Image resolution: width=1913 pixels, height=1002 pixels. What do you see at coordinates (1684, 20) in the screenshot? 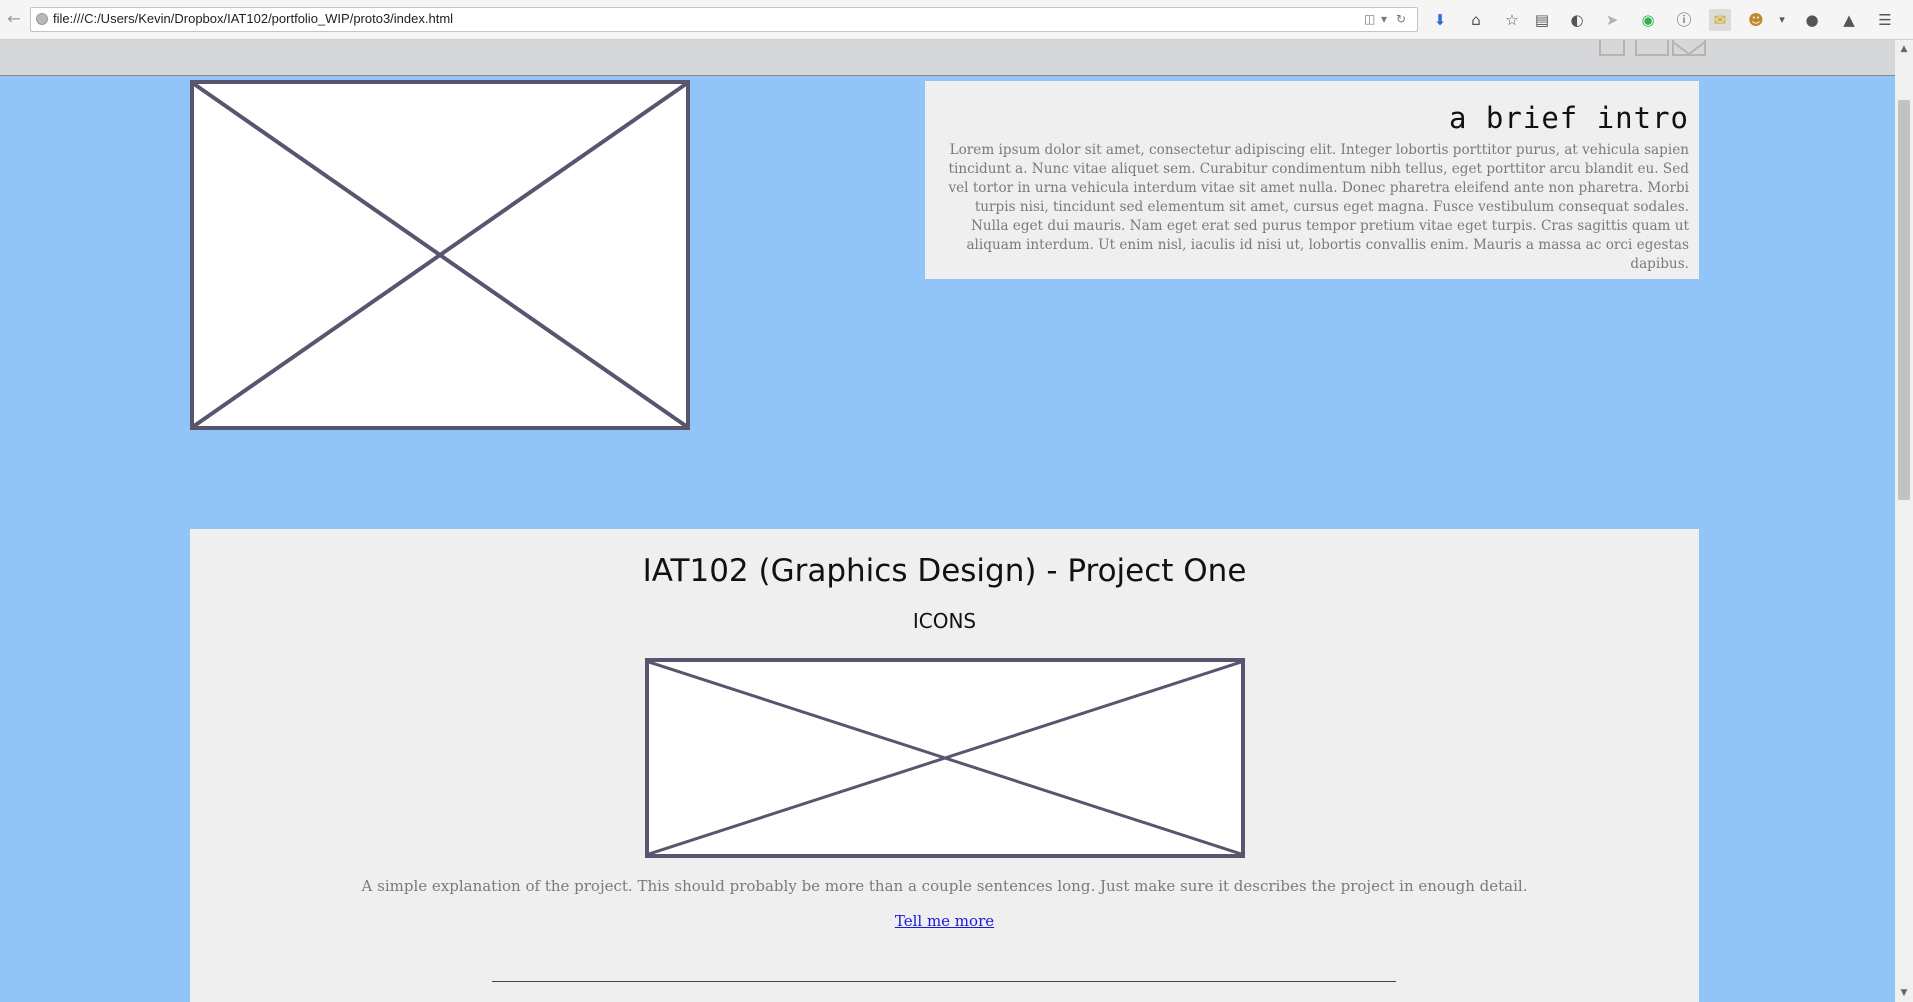
I see `info-icon: ⓘ` at bounding box center [1684, 20].